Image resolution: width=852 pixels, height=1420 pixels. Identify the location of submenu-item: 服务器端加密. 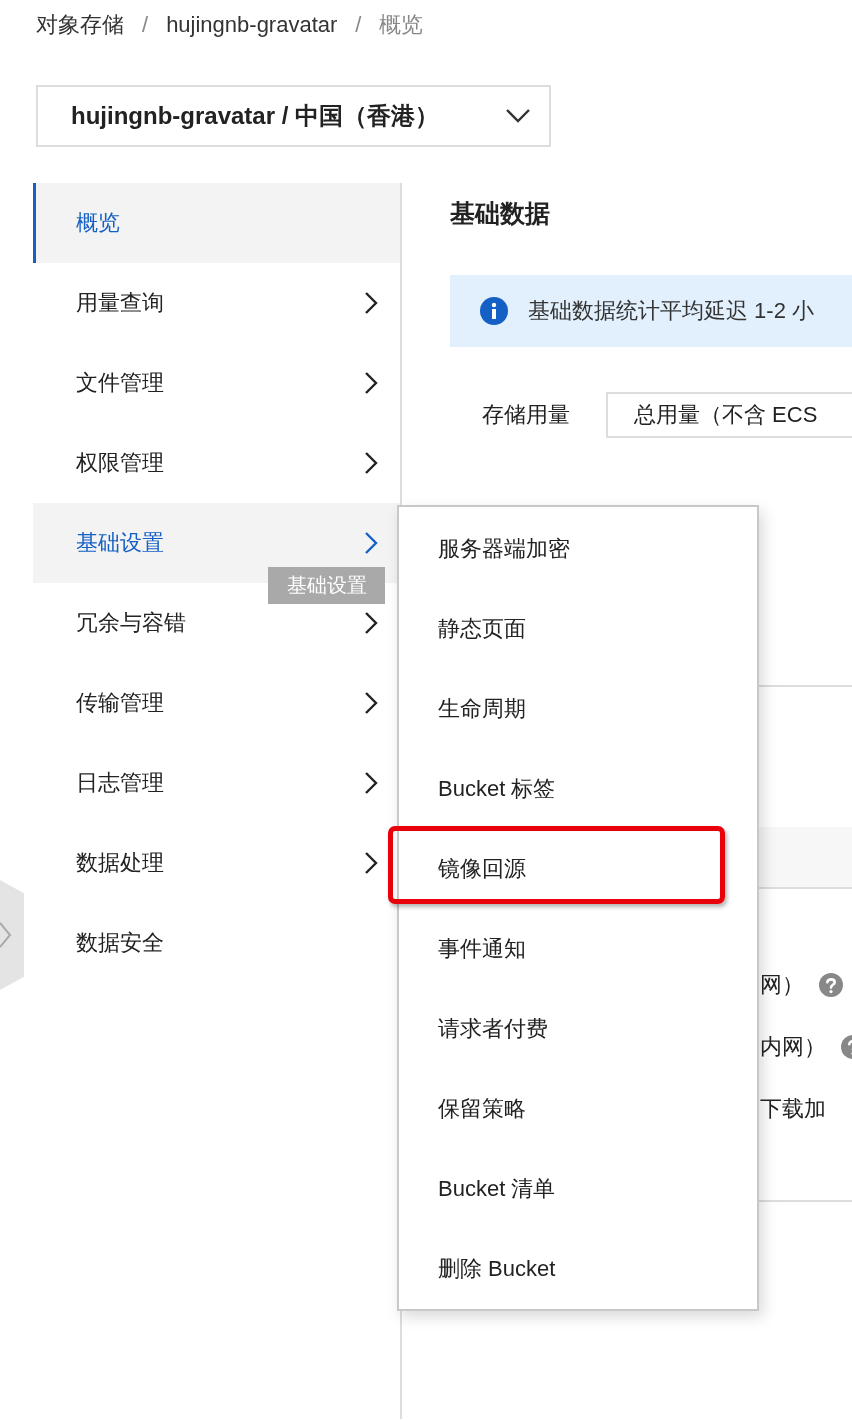
(578, 549).